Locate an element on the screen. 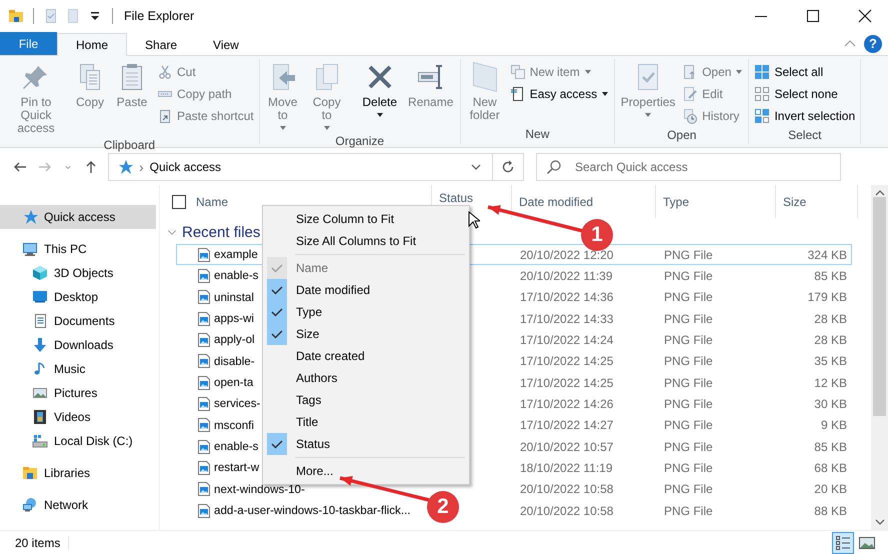 This screenshot has height=554, width=888. file-name: restart-w is located at coordinates (237, 467).